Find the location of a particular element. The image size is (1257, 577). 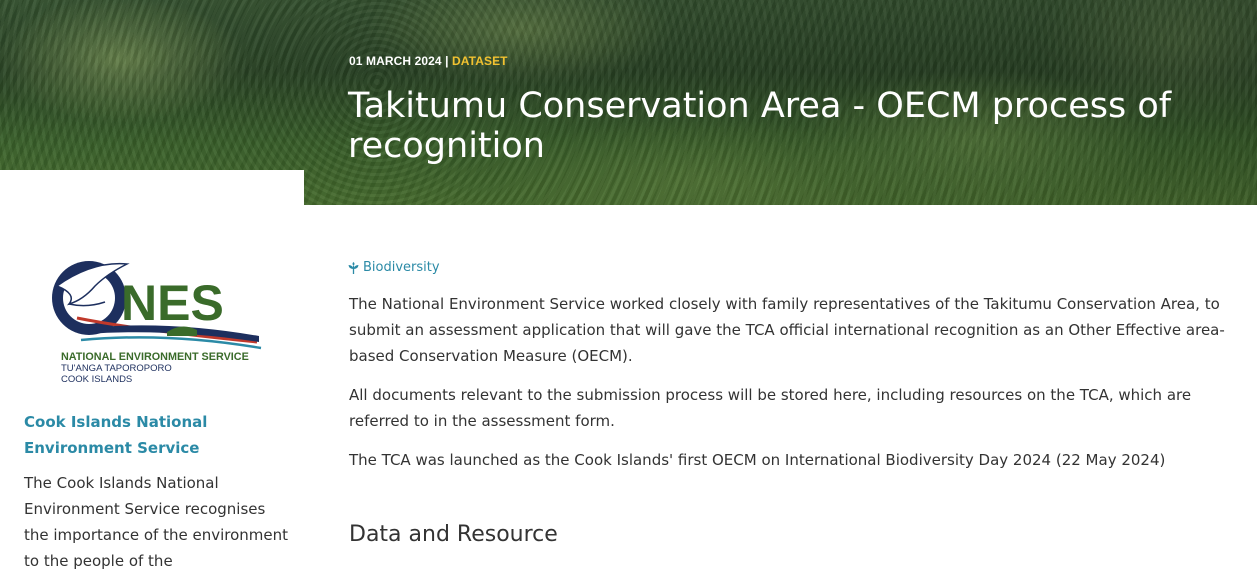

logo-line-2: TU'ANGA TAPOROPORO is located at coordinates (116, 368).